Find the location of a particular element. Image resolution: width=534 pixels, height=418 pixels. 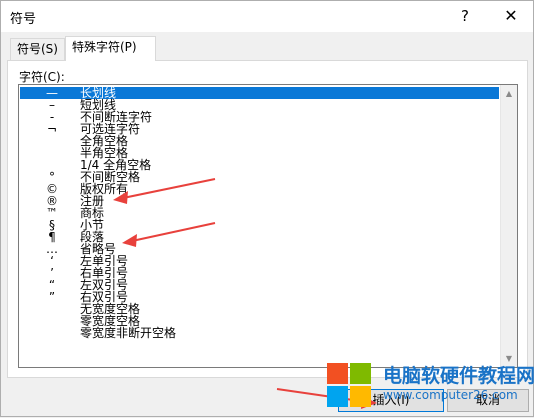

dialog-title: 符号 is located at coordinates (23, 19).